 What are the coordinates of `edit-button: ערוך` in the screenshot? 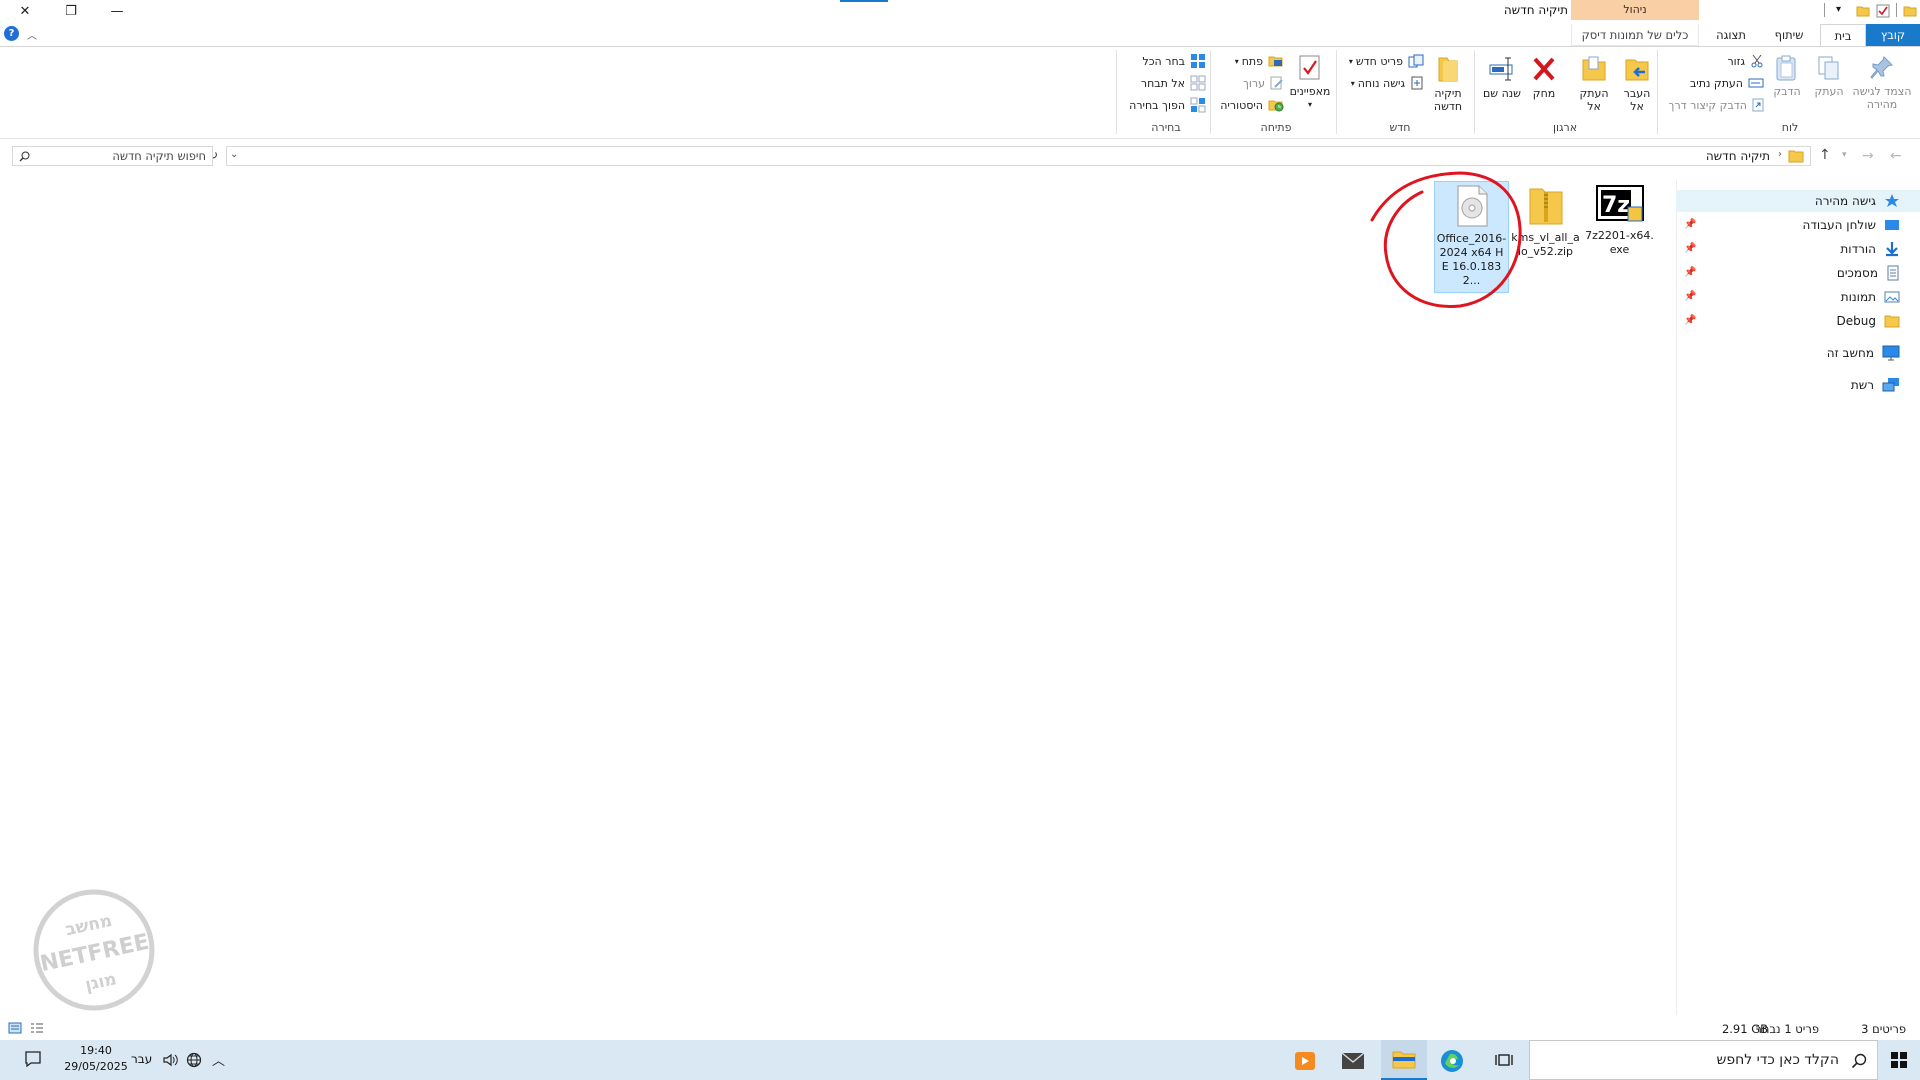 It's located at (1254, 83).